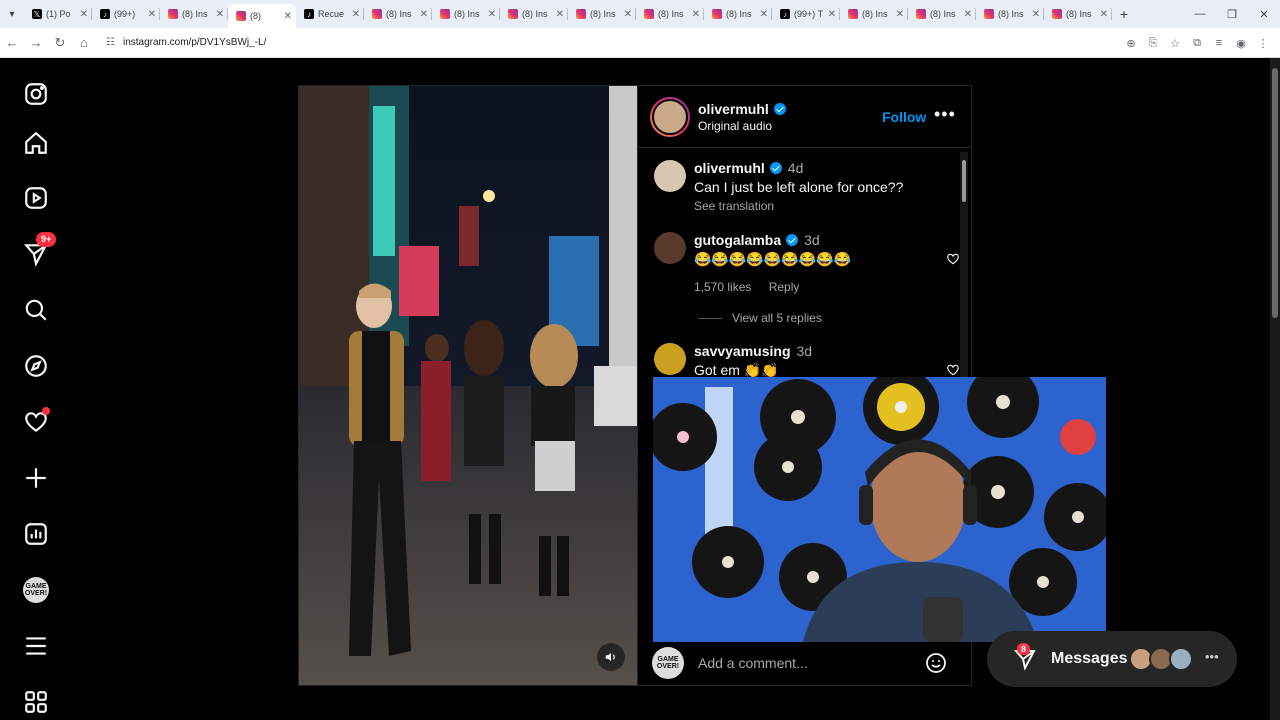  Describe the element at coordinates (1089, 658) in the screenshot. I see `messages-label: Messages` at that location.